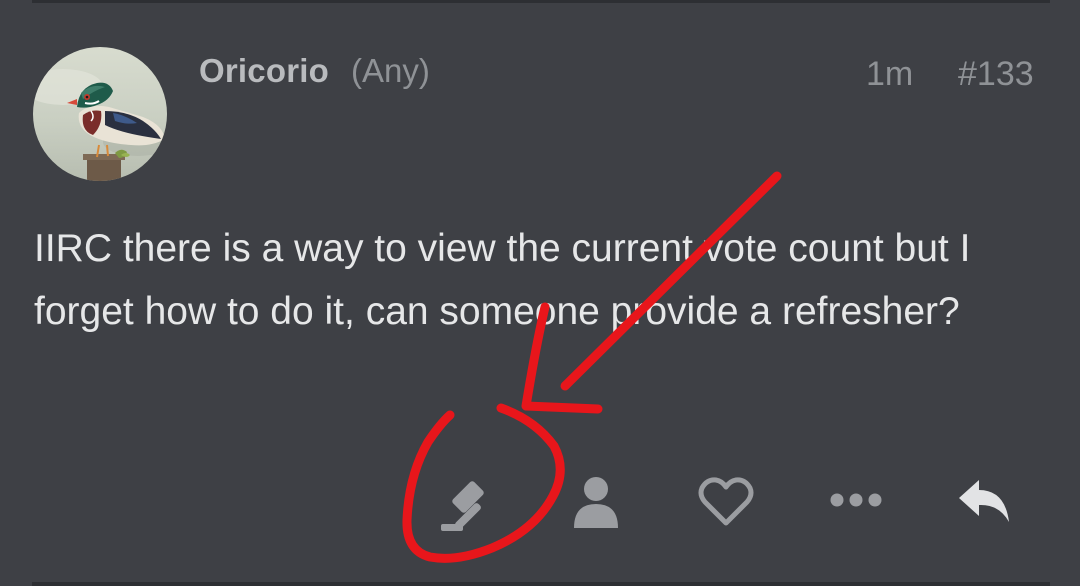 This screenshot has height=586, width=1080. Describe the element at coordinates (985, 501) in the screenshot. I see `reply-icon` at that location.